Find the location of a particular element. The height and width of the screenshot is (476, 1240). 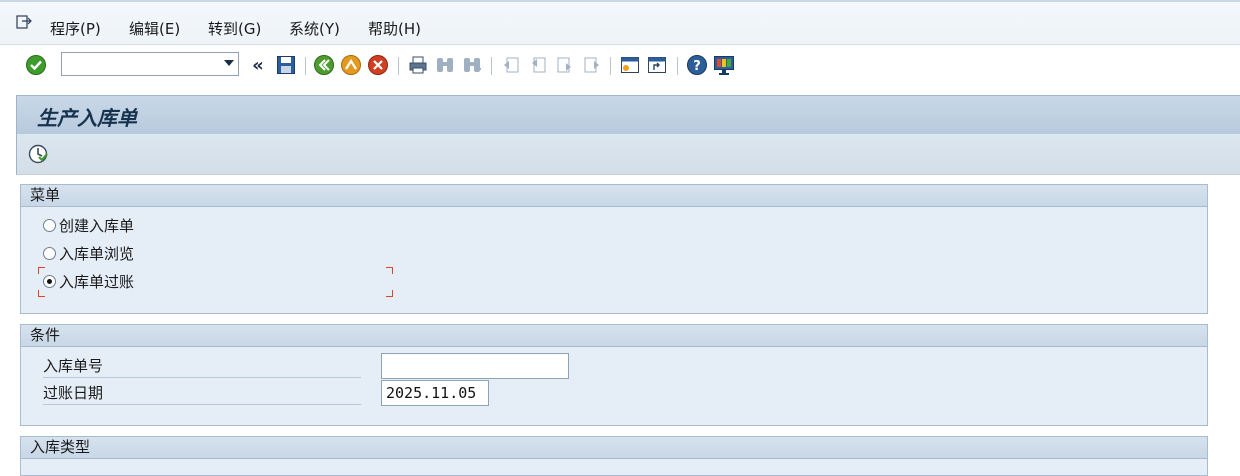

exit-icon is located at coordinates (351, 65).